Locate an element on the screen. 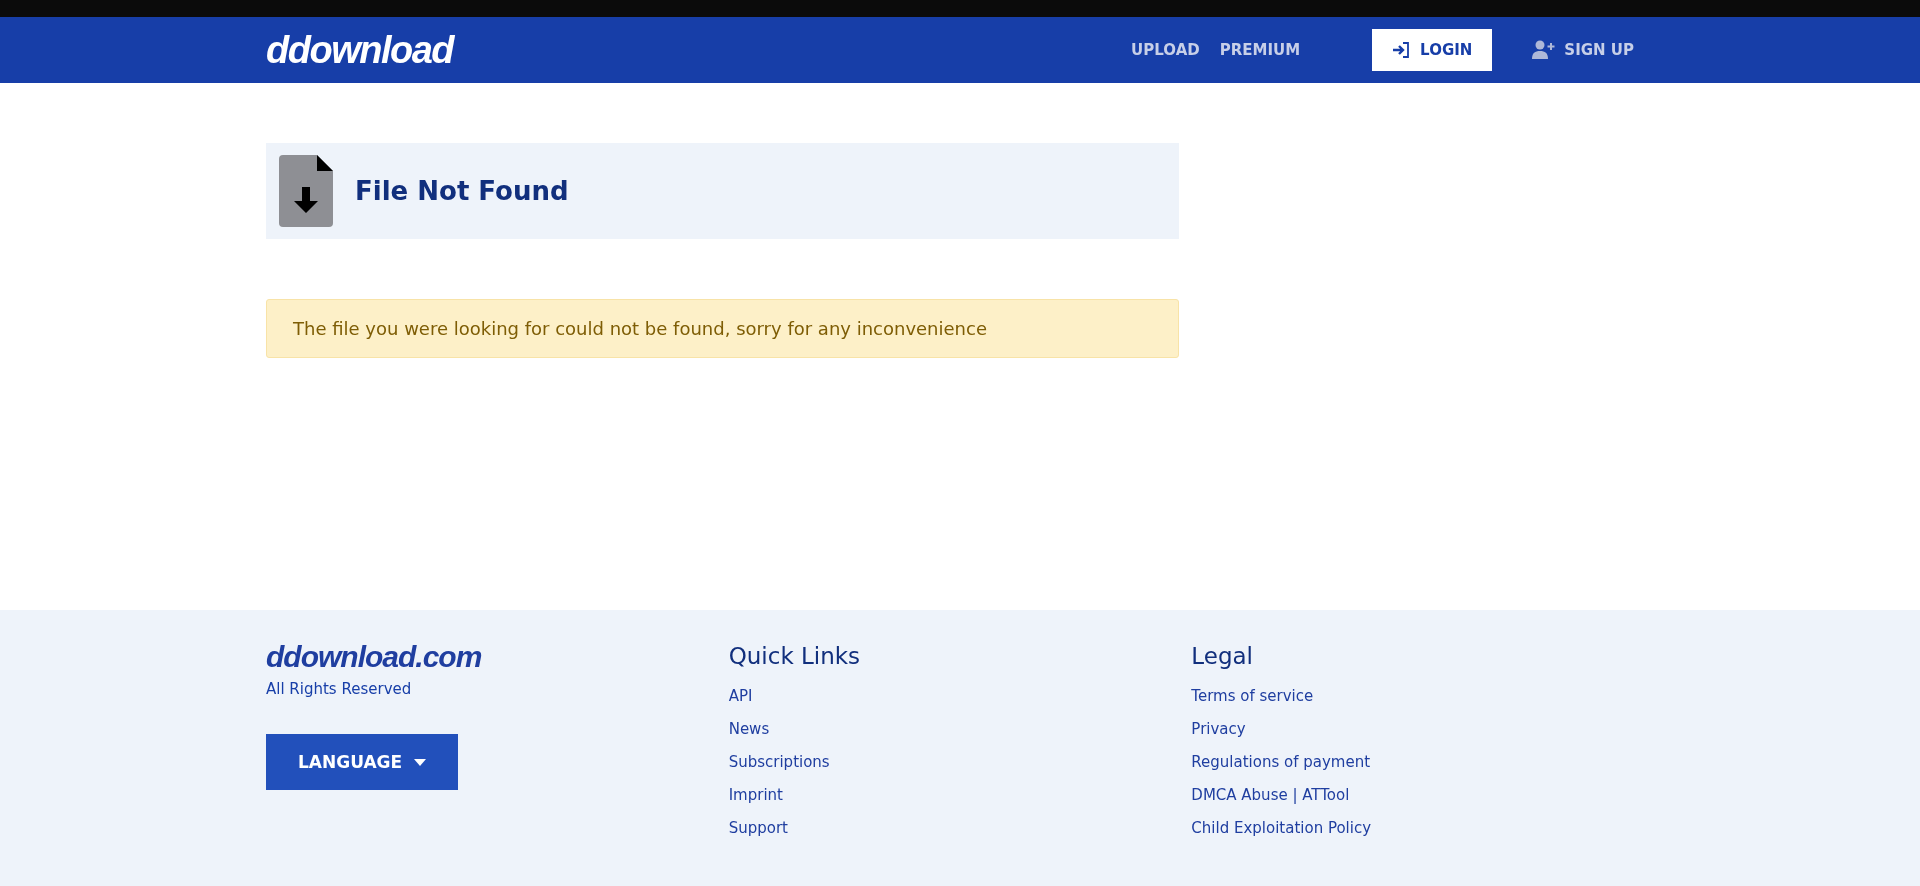 Image resolution: width=1920 pixels, height=886 pixels. footer-link: Privacy is located at coordinates (1218, 729).